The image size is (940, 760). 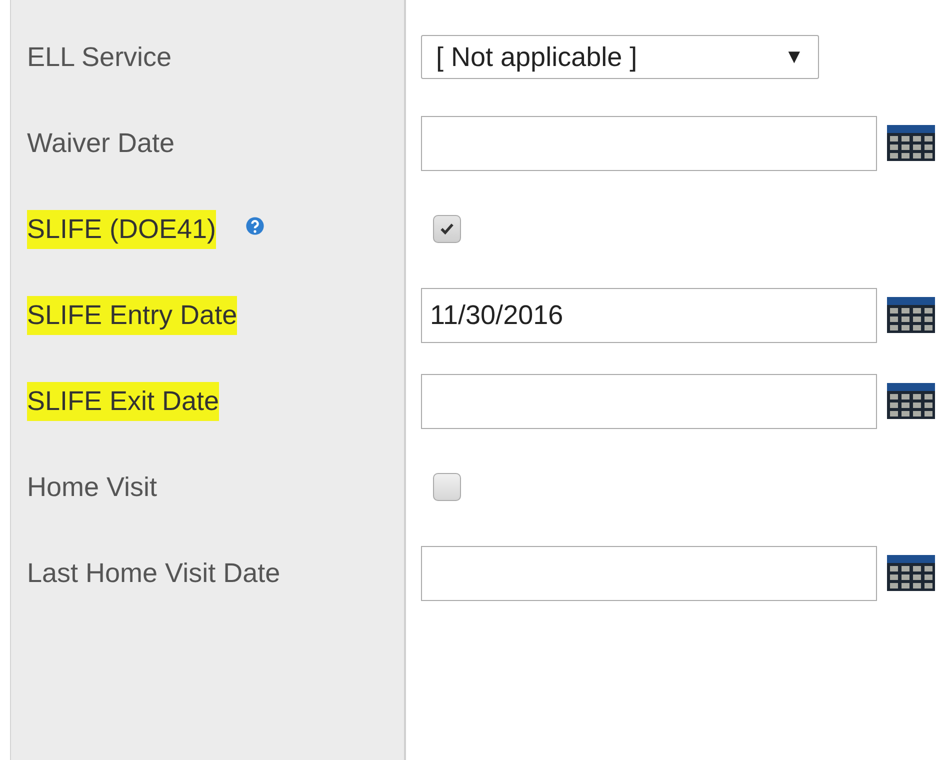 I want to click on date-field: 11/30/2016, so click(x=649, y=315).